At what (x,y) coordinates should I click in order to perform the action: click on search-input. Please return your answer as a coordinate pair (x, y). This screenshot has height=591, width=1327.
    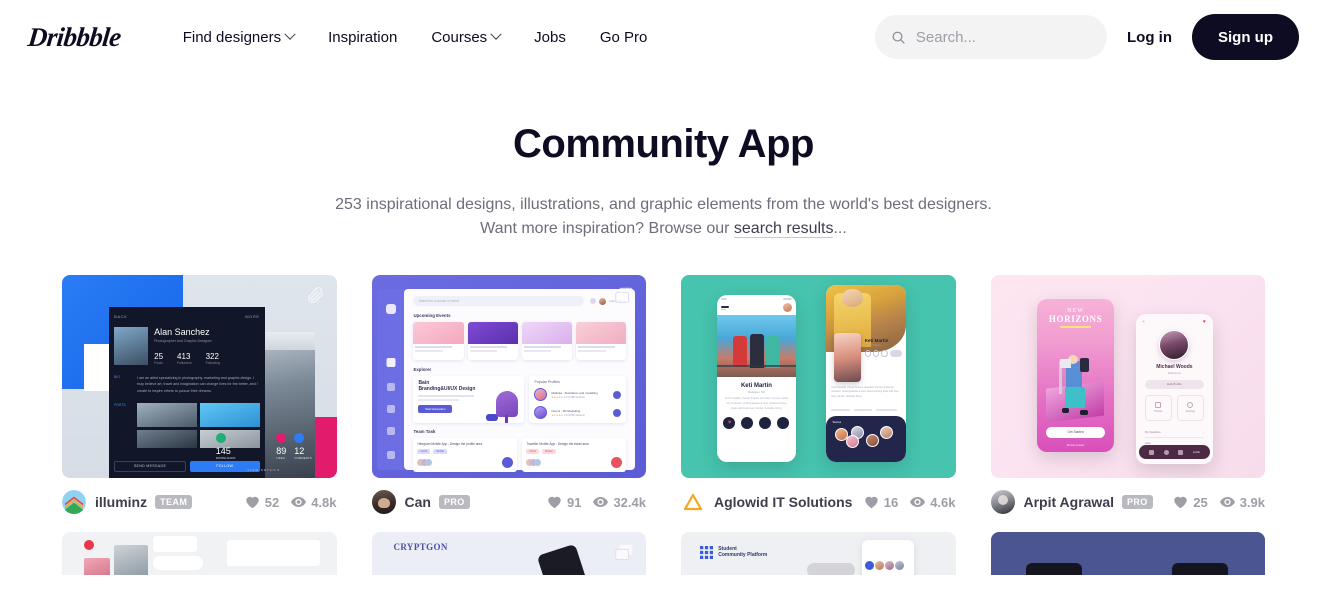
    Looking at the image, I should click on (1003, 37).